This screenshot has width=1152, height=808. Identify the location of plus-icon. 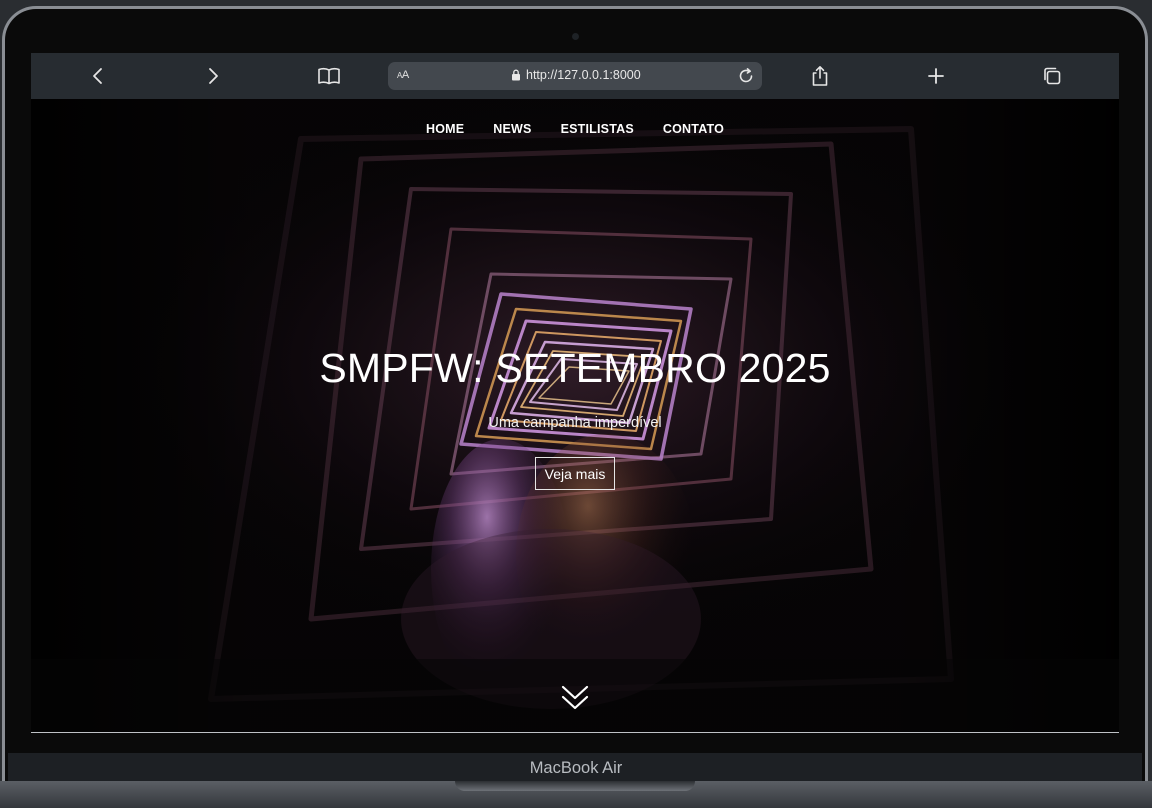
(936, 76).